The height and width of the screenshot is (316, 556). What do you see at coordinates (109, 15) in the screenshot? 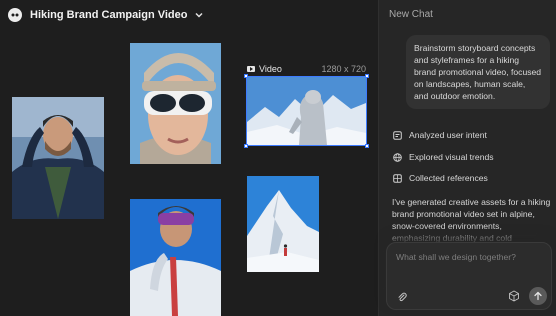
I see `project-title: Hiking Brand Campaign Video` at bounding box center [109, 15].